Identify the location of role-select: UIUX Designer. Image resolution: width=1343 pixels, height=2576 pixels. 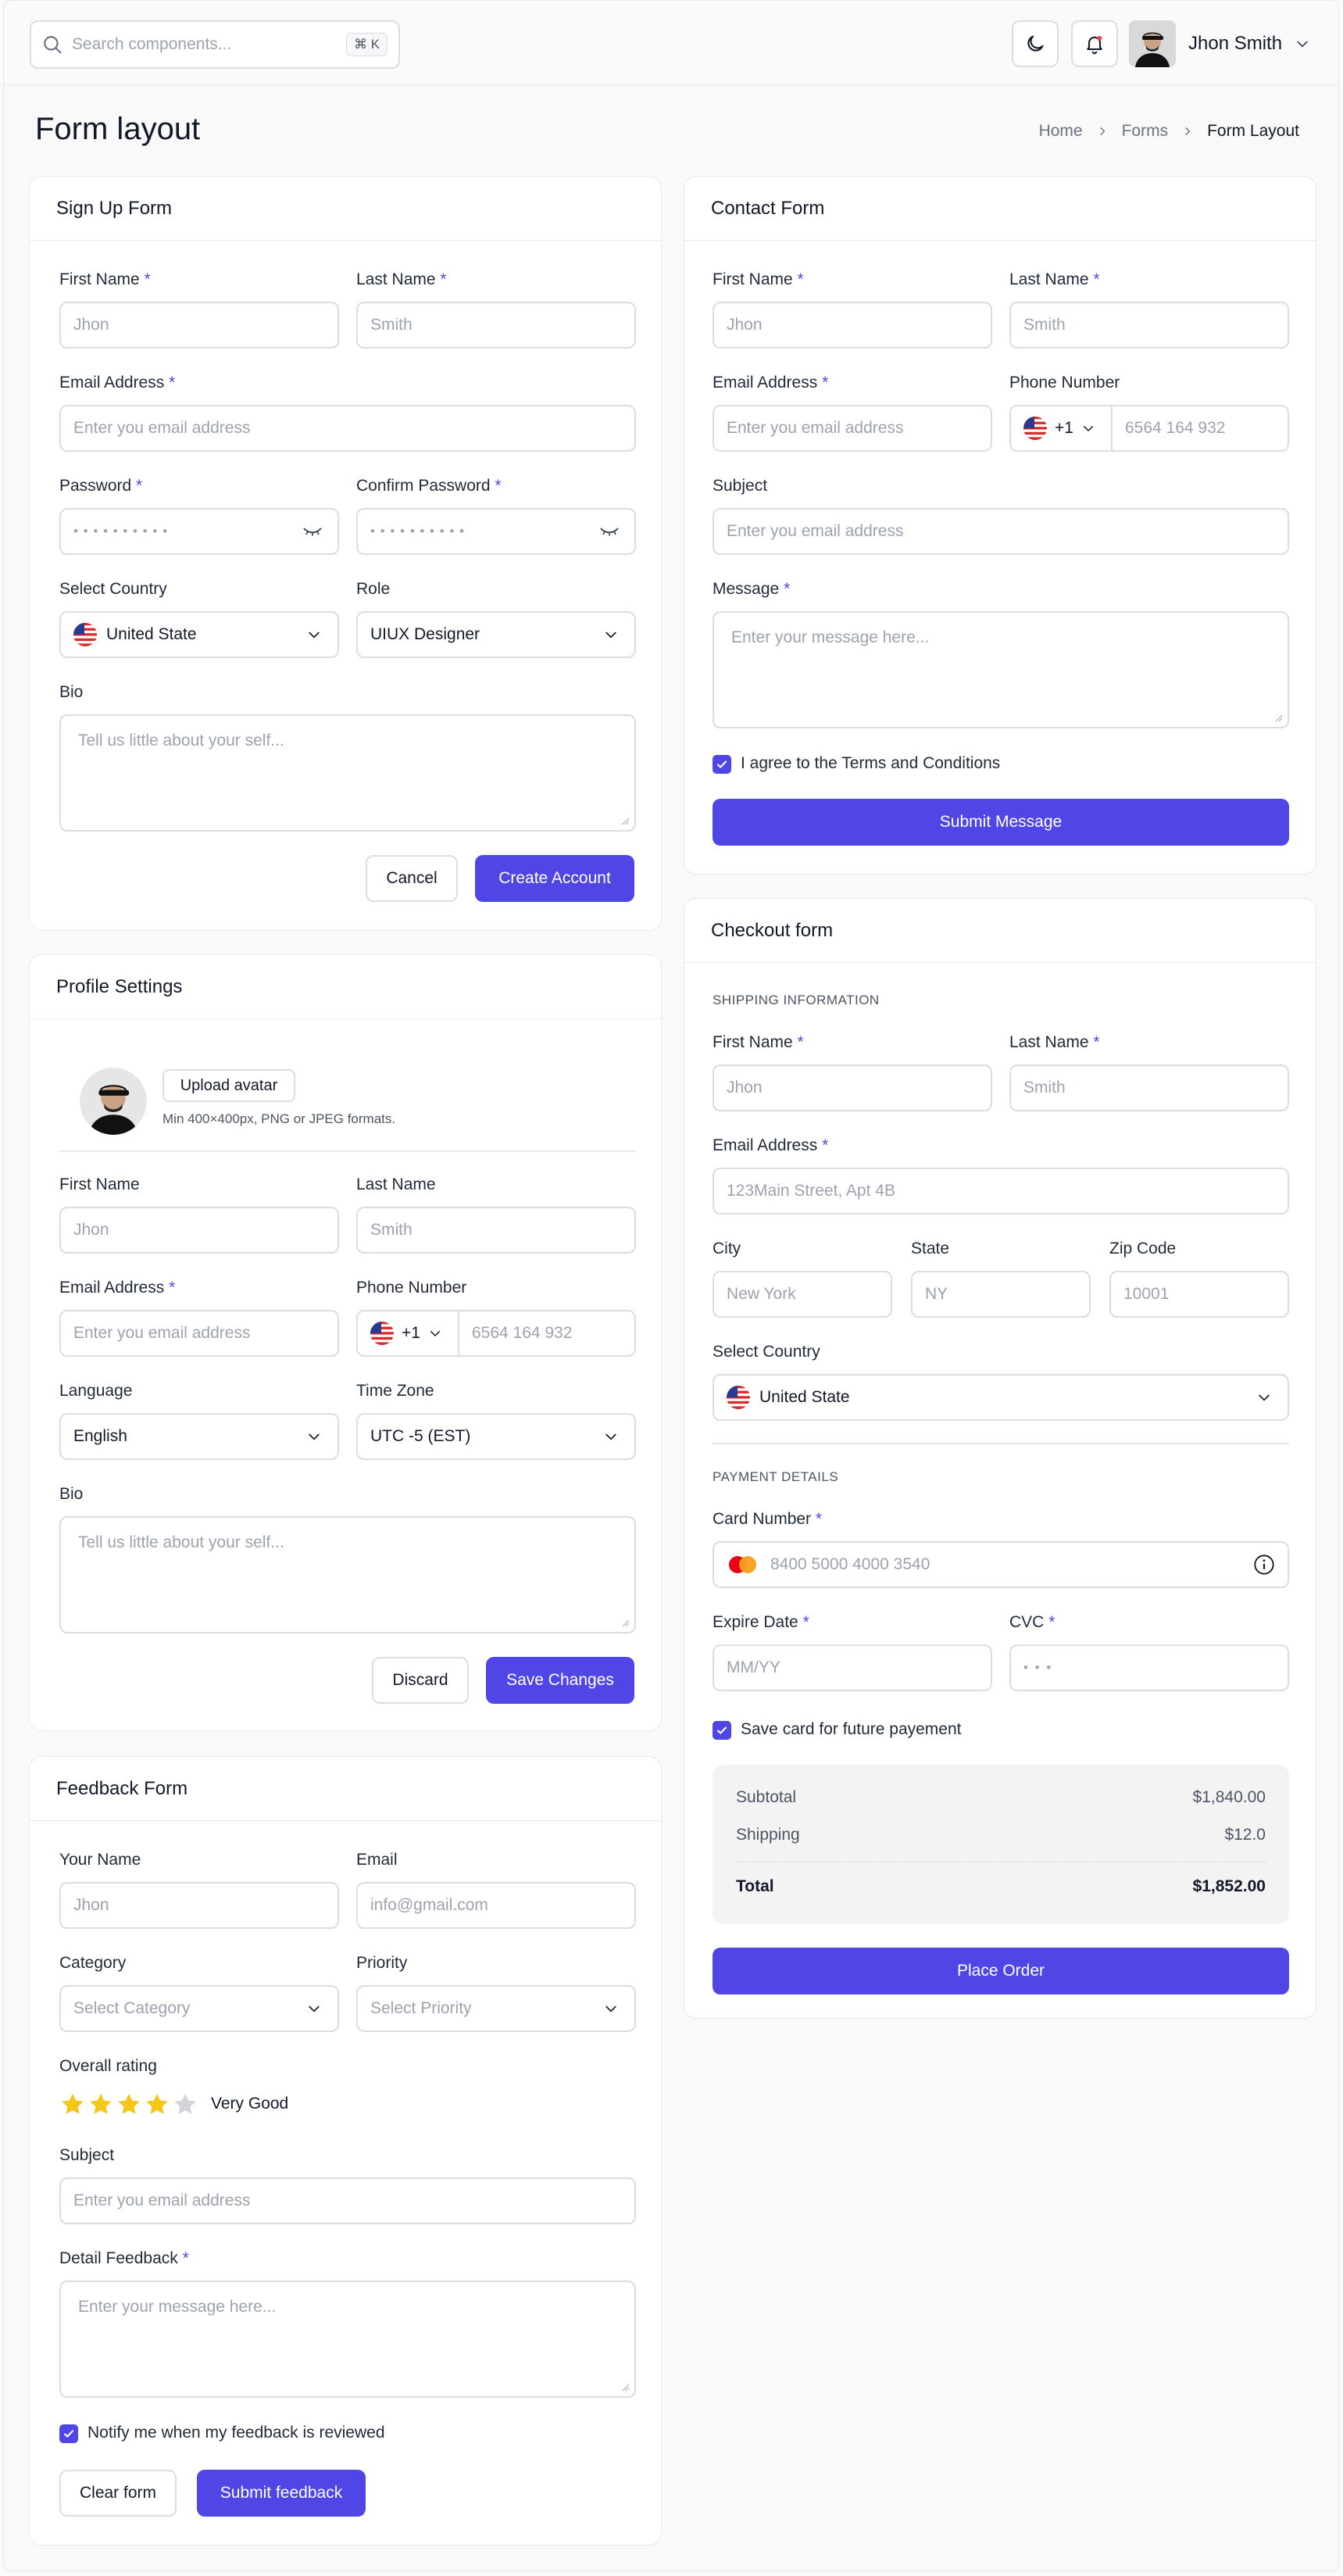
(496, 634).